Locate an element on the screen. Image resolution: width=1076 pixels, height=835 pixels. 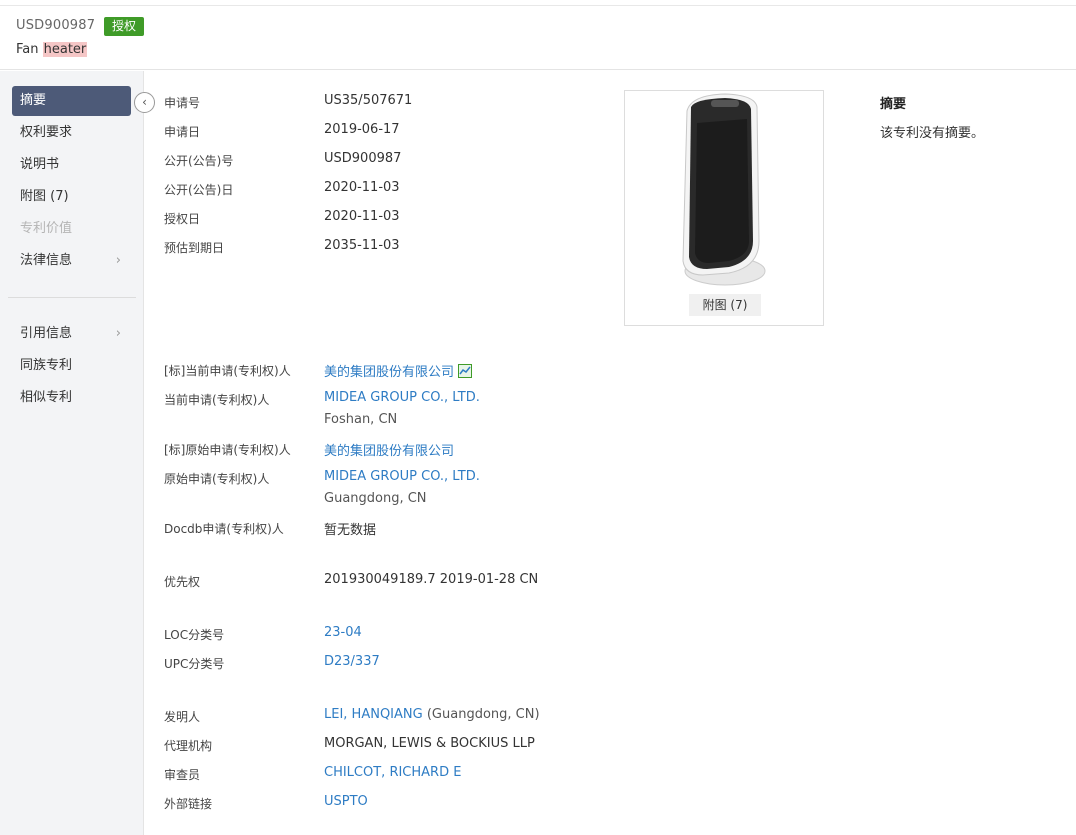
sidebar-item-label: 引用信息 is located at coordinates (46, 333).